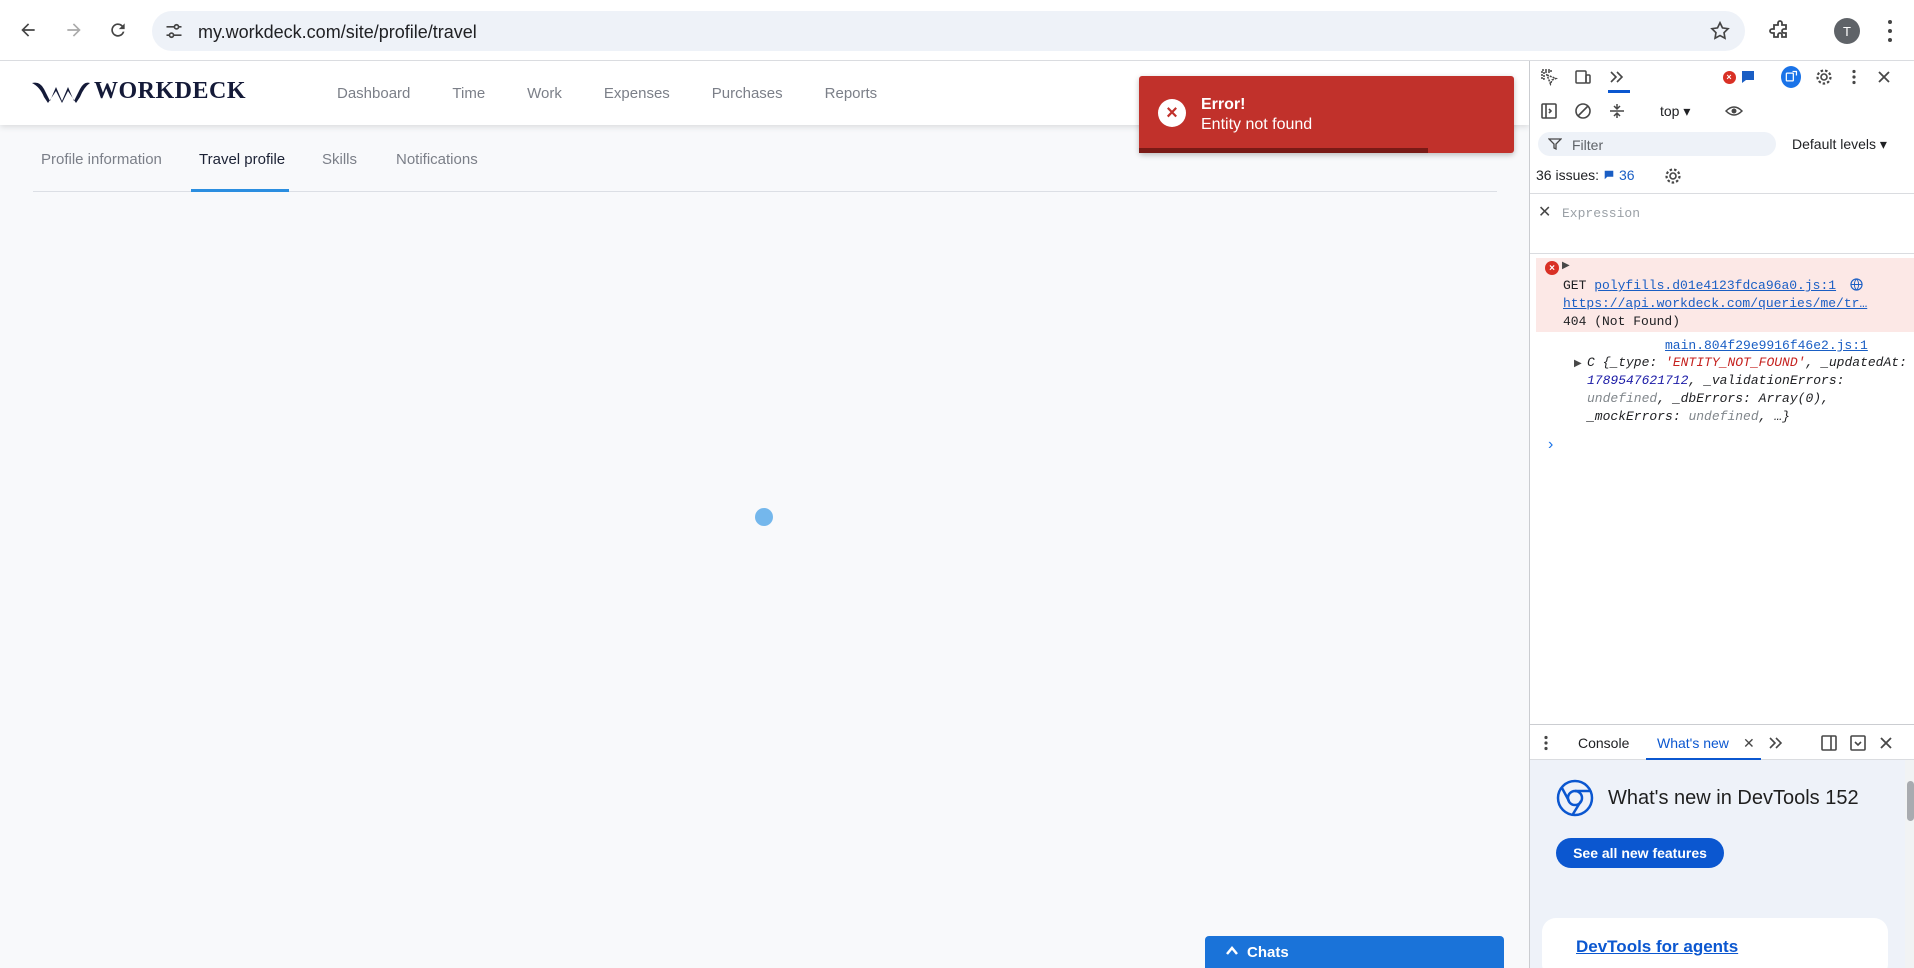 The image size is (1914, 968). Describe the element at coordinates (1578, 363) in the screenshot. I see `object-expand-triangle-icon: ▶` at that location.